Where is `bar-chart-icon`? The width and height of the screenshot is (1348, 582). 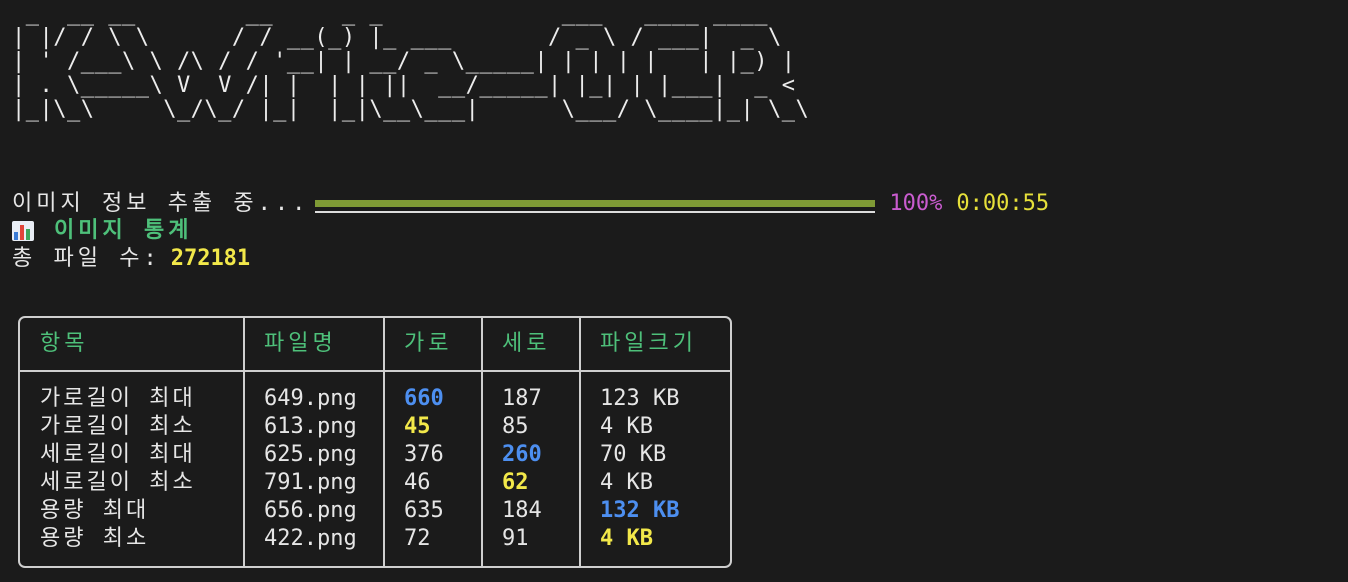 bar-chart-icon is located at coordinates (23, 231).